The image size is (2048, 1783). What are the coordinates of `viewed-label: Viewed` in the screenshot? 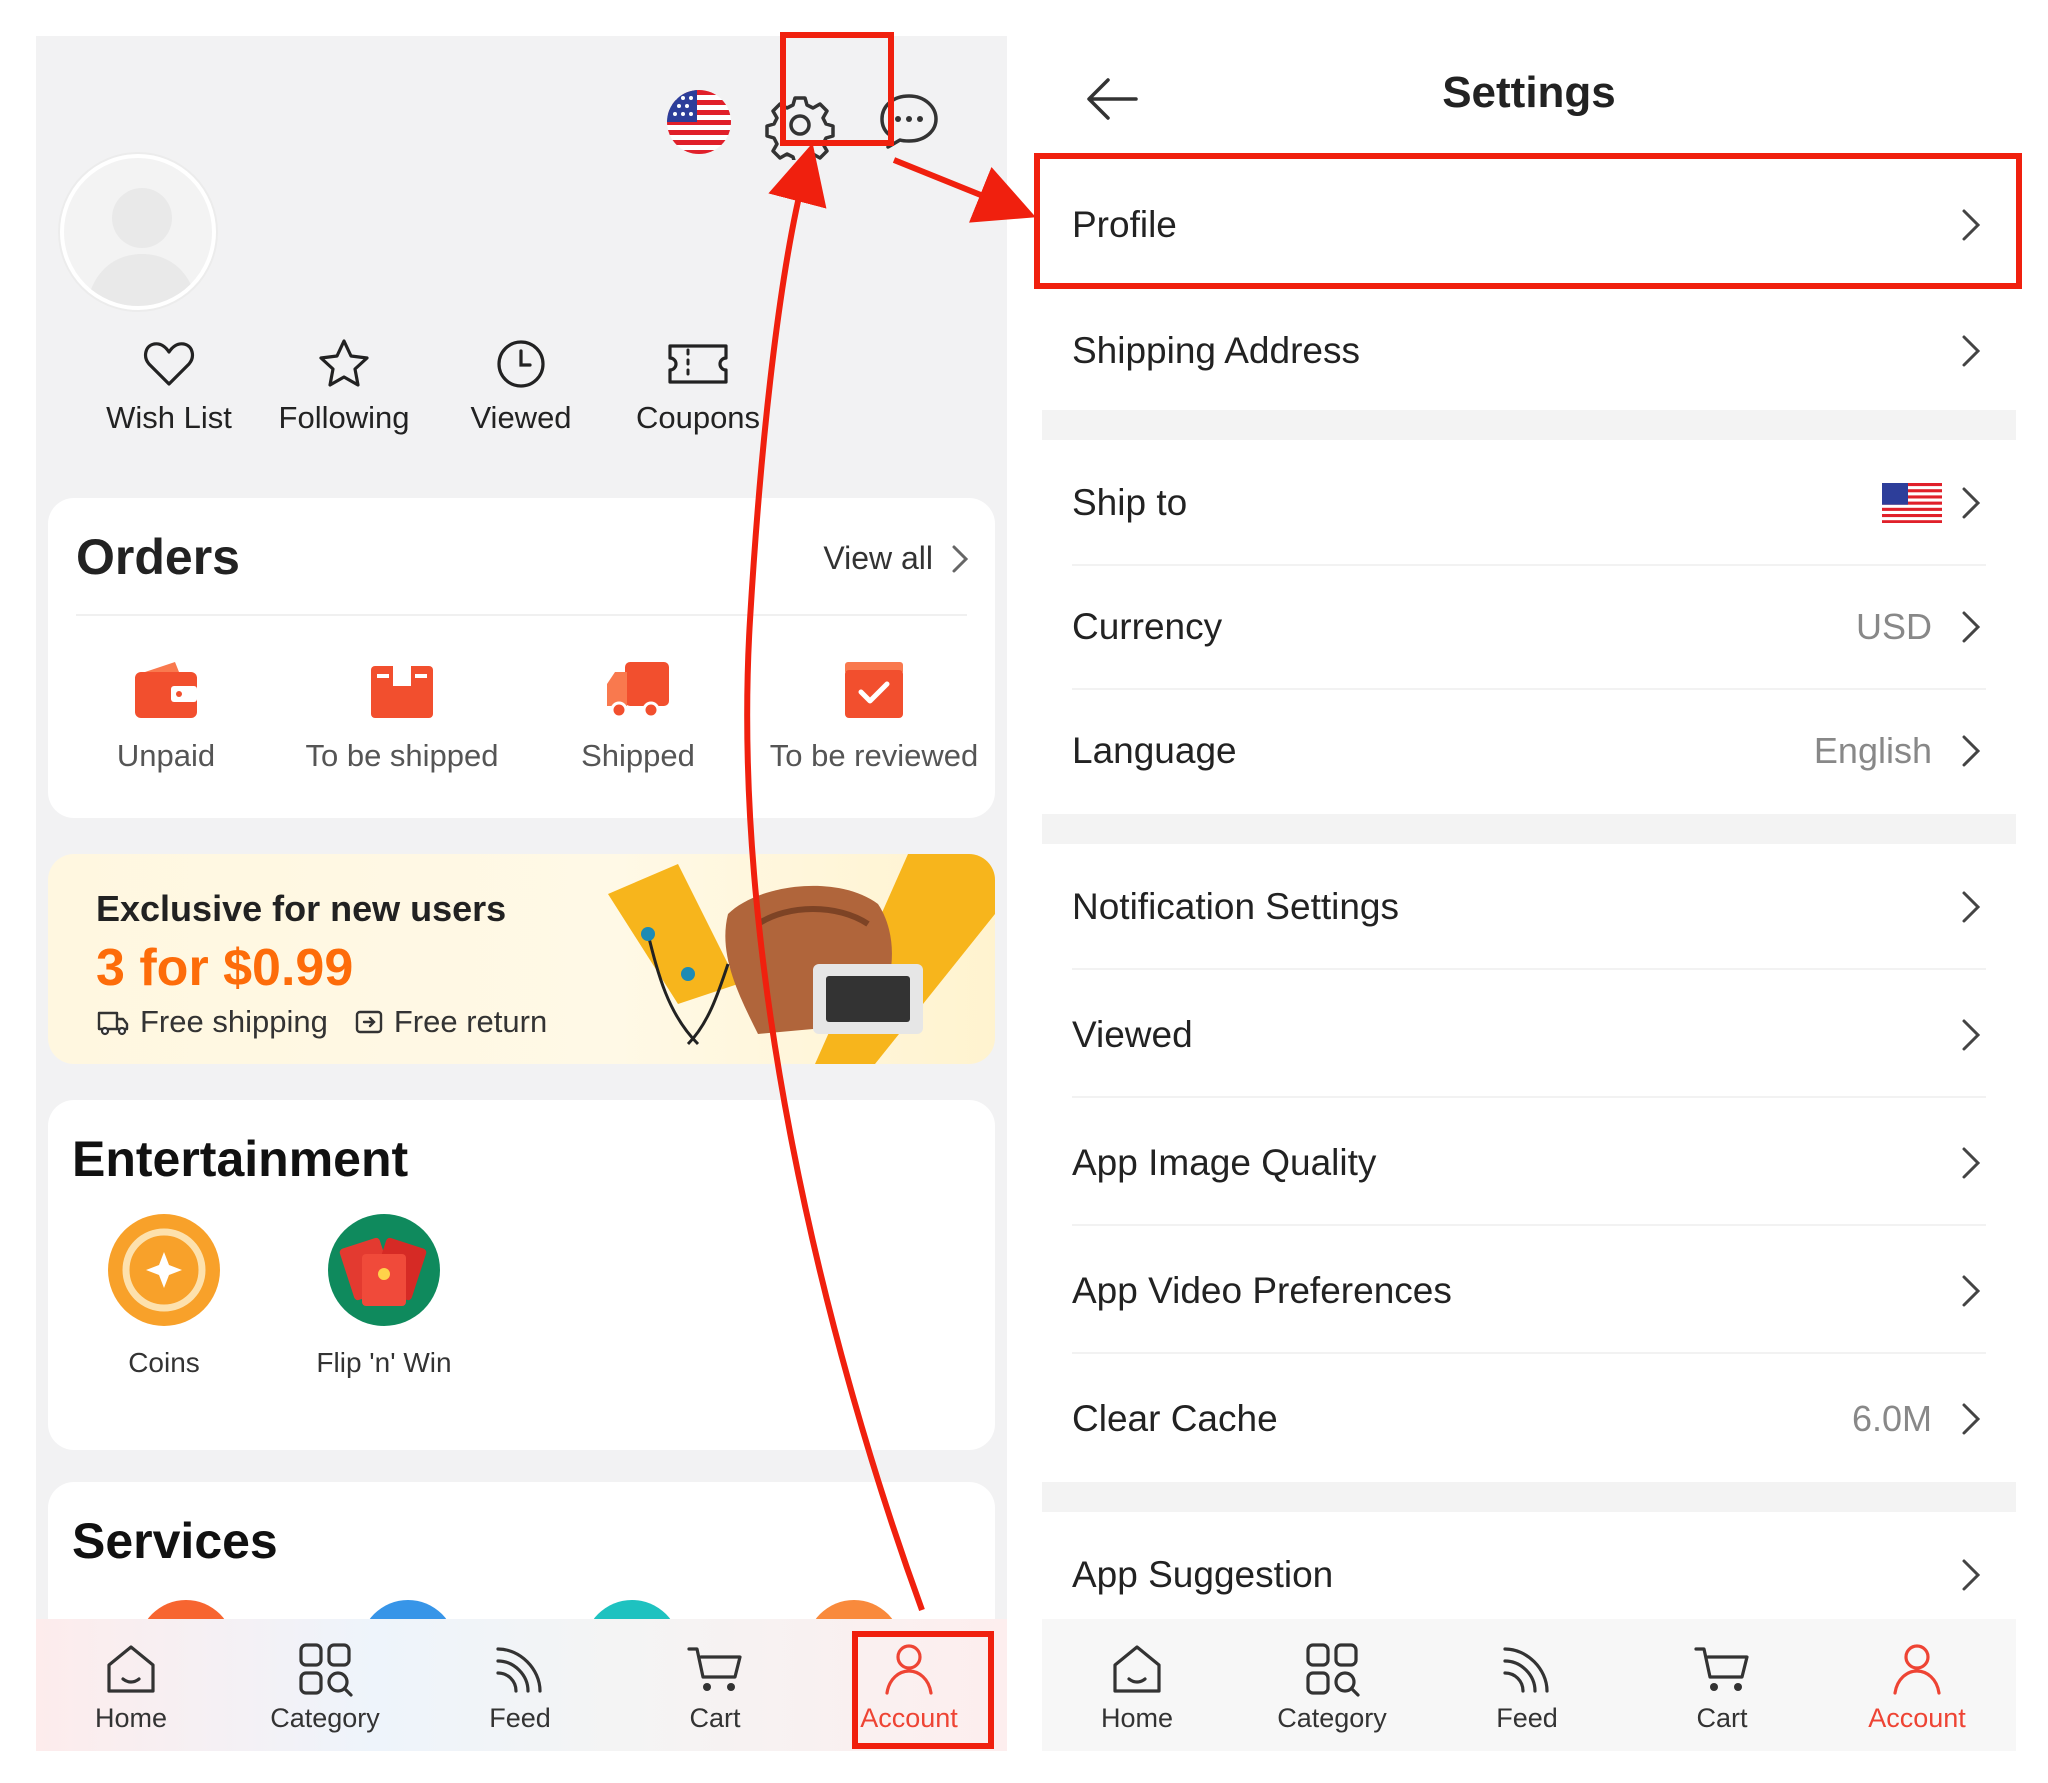 It's located at (521, 417).